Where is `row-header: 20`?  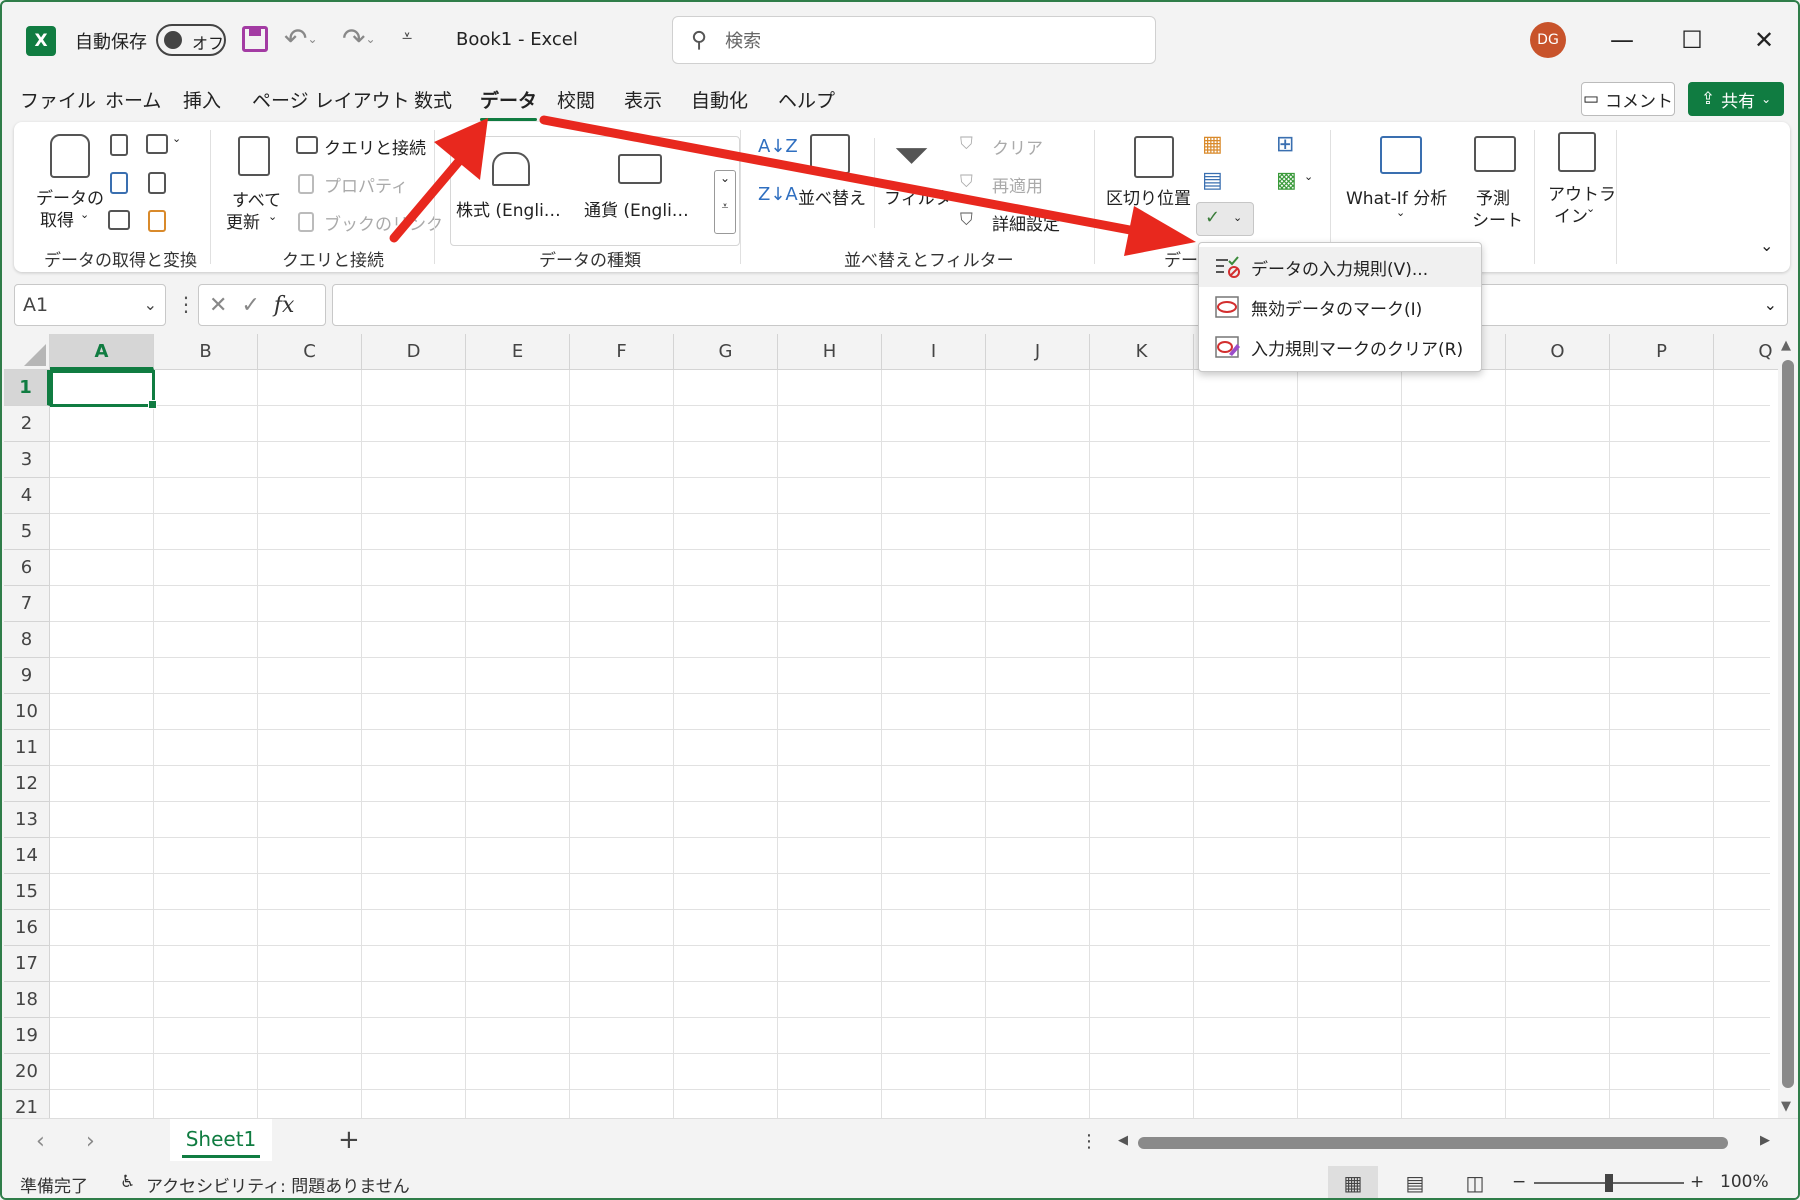
row-header: 20 is located at coordinates (27, 1072).